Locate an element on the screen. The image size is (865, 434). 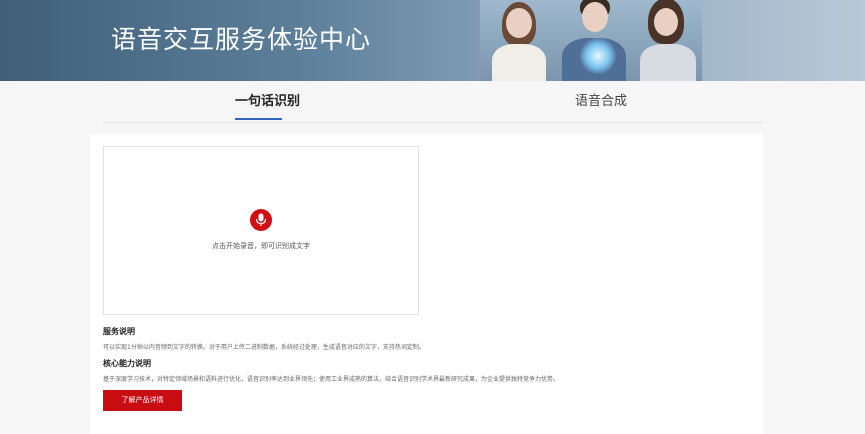
service-title: 服务说明 is located at coordinates (119, 331).